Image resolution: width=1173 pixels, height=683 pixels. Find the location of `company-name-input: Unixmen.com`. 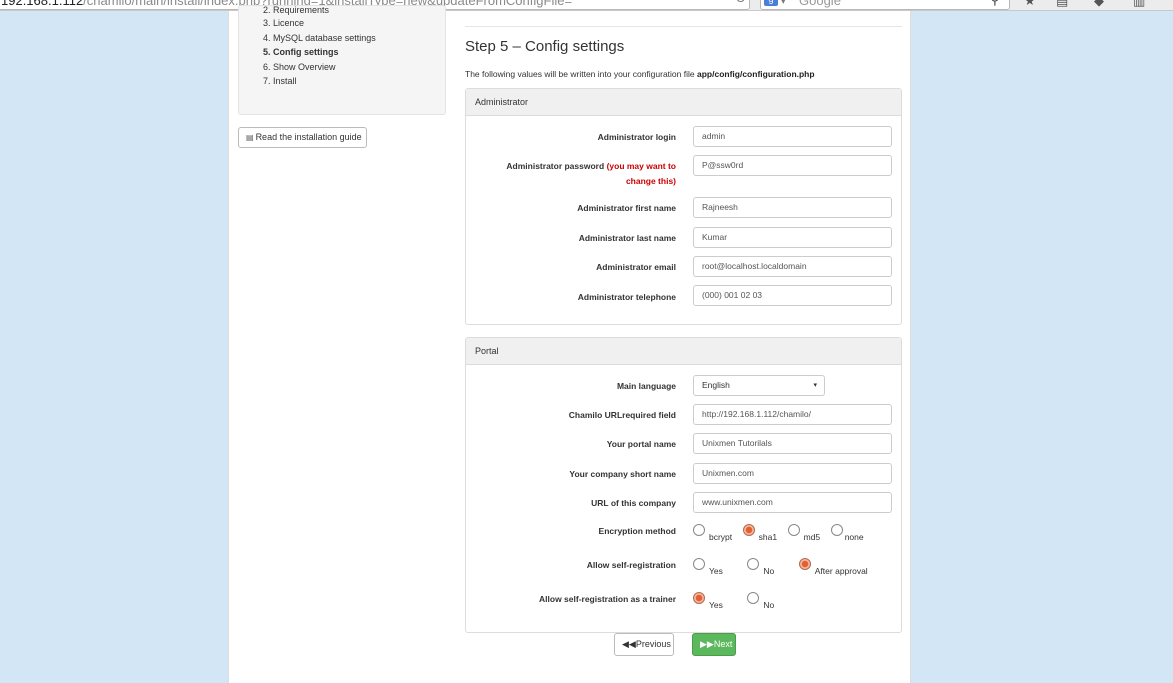

company-name-input: Unixmen.com is located at coordinates (792, 473).